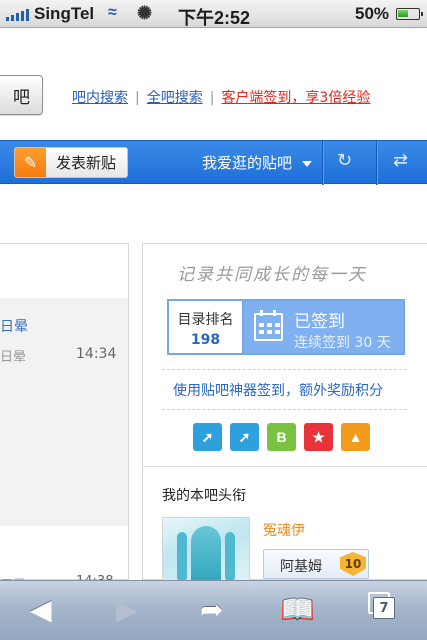  What do you see at coordinates (355, 437) in the screenshot?
I see `rocket-icon: ▲` at bounding box center [355, 437].